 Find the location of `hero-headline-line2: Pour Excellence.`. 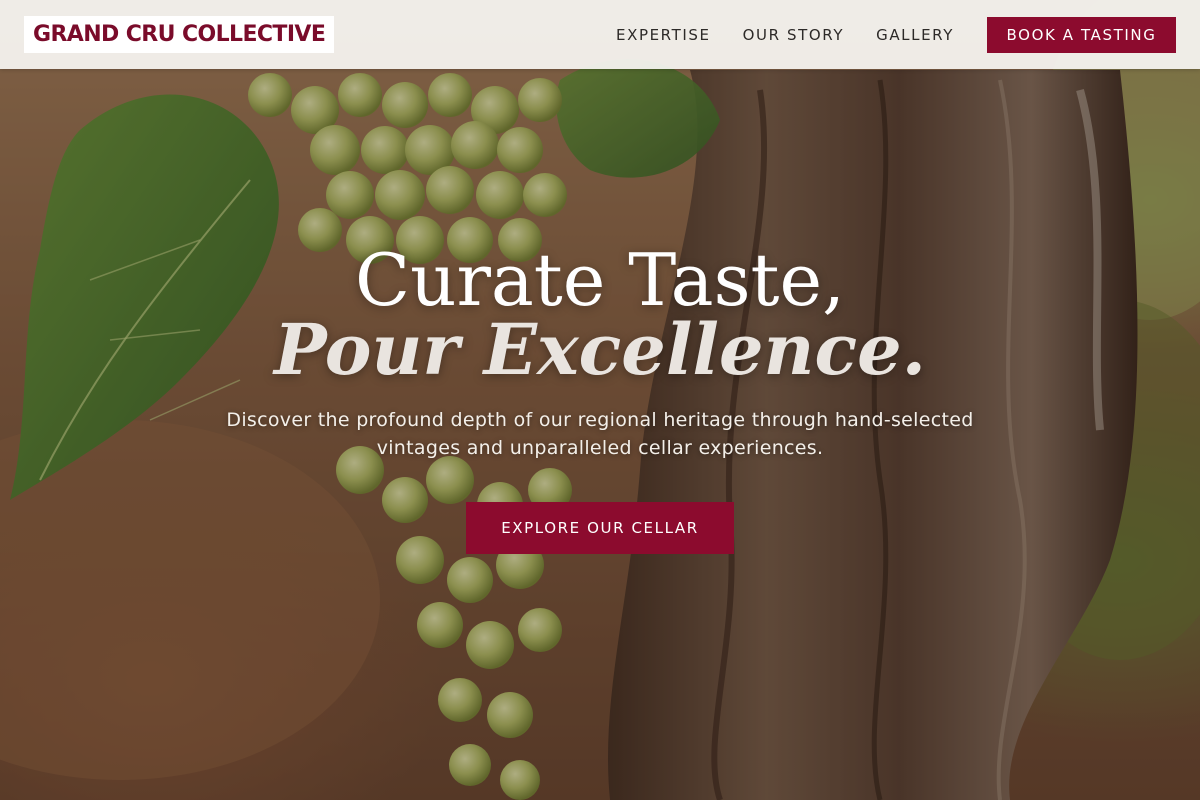

hero-headline-line2: Pour Excellence. is located at coordinates (600, 349).